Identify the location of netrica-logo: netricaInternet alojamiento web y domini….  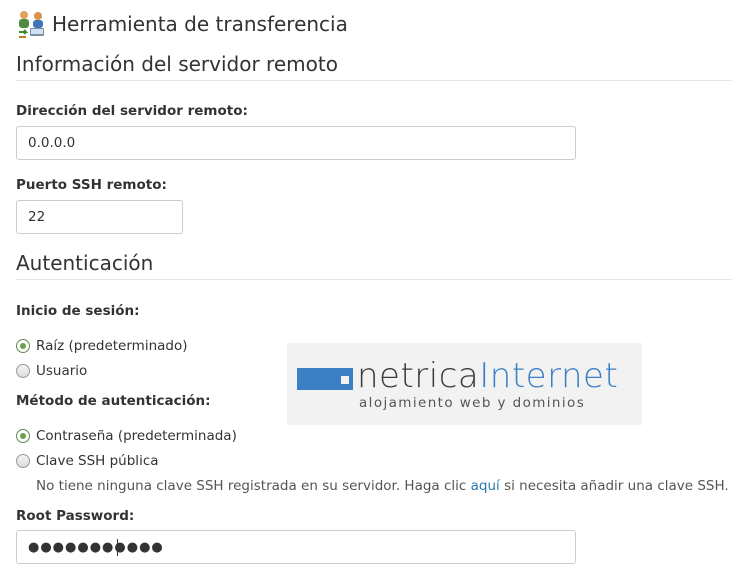
(464, 384).